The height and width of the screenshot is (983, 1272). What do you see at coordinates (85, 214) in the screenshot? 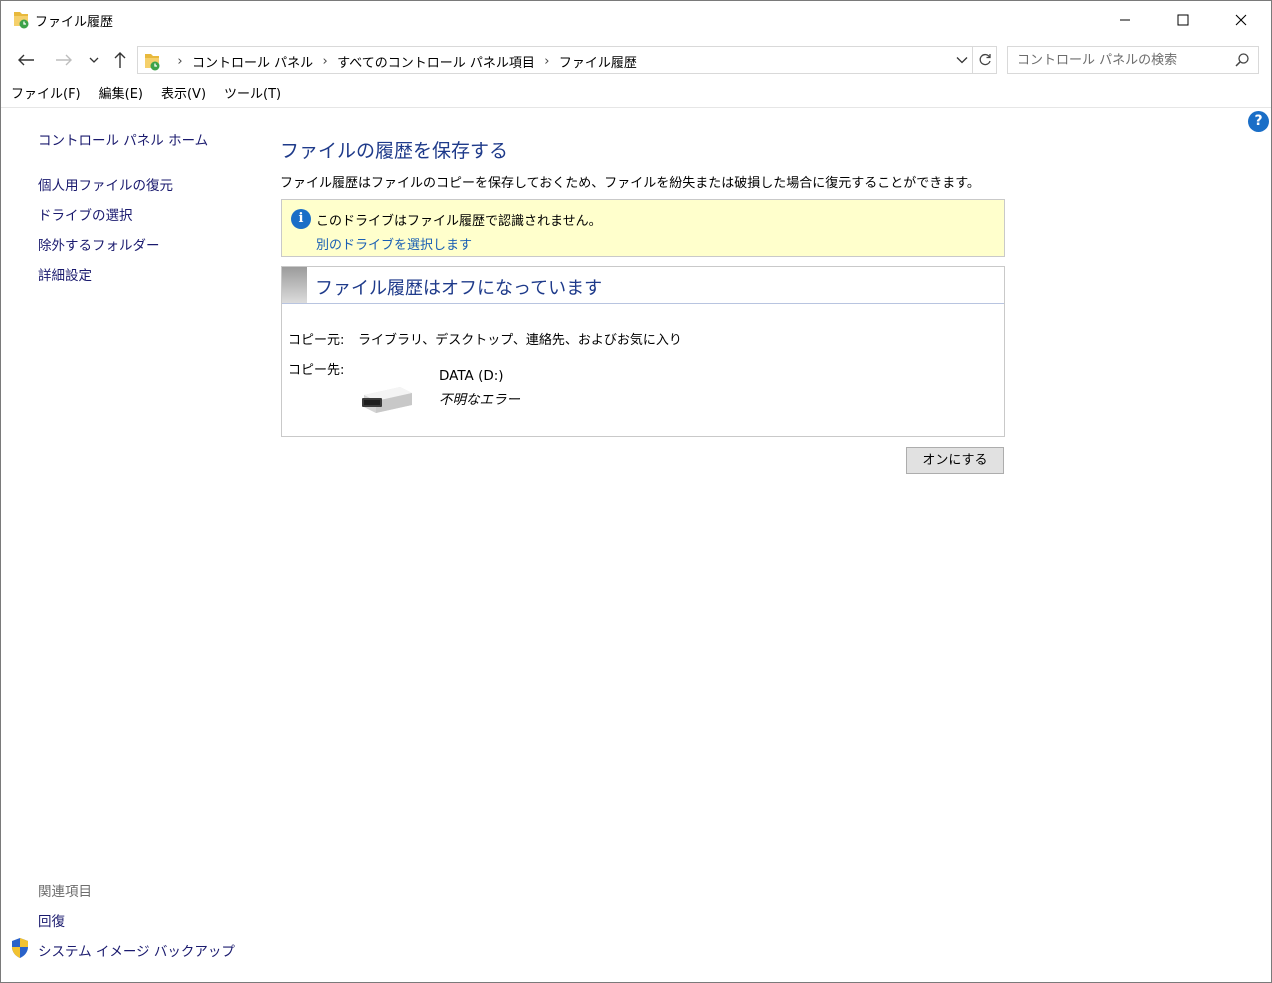
I see `select-drive-link: ドライブの選択` at bounding box center [85, 214].